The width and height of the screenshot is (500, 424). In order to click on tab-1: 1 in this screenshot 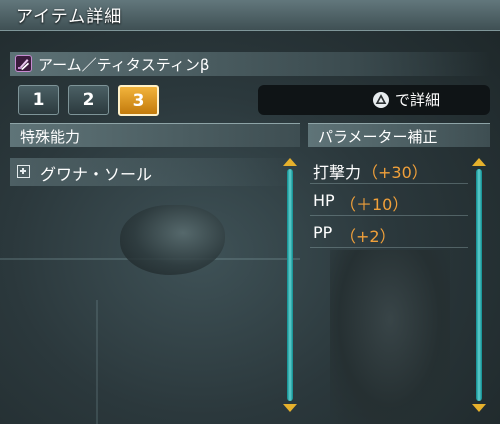, I will do `click(38, 100)`.